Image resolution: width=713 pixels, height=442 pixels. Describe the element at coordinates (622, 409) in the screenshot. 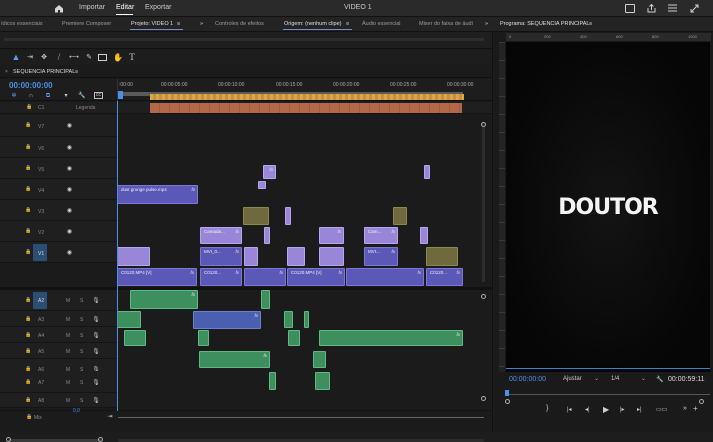

I see `step-forward-icon: |▸` at that location.